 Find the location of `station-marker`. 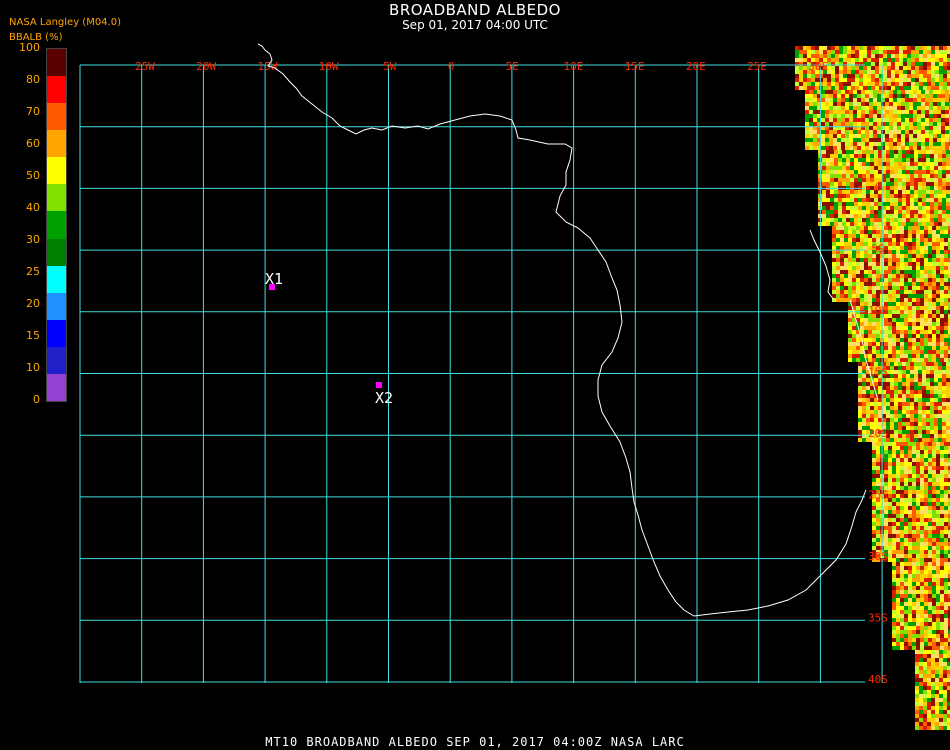

station-marker is located at coordinates (379, 385).